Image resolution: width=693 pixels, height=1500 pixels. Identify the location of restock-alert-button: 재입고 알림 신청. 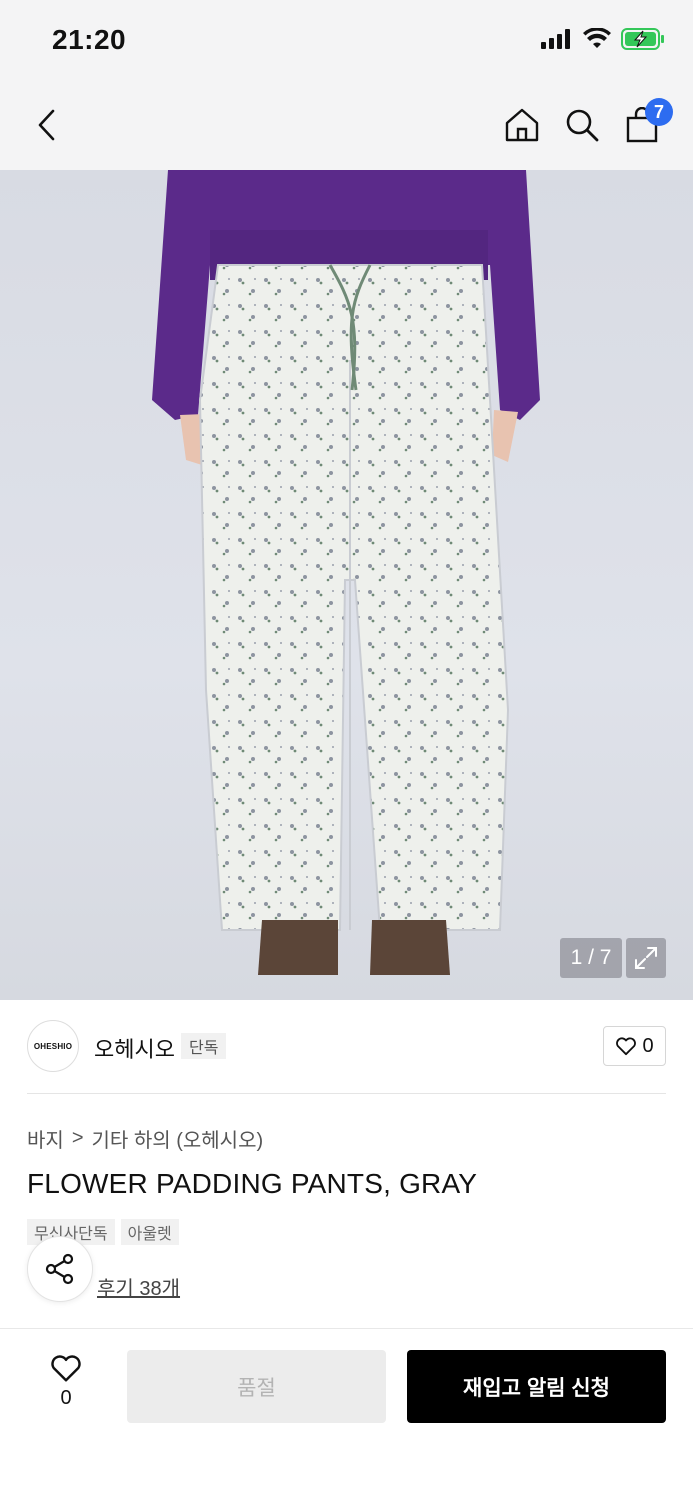
(536, 1386).